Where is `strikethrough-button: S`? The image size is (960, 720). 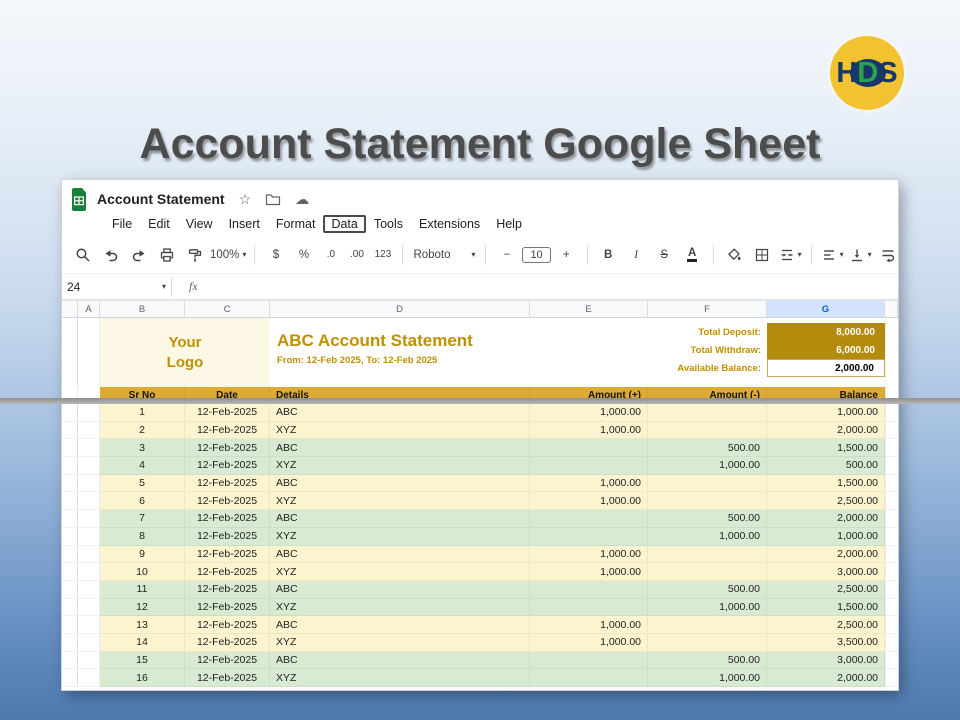
strikethrough-button: S is located at coordinates (664, 255).